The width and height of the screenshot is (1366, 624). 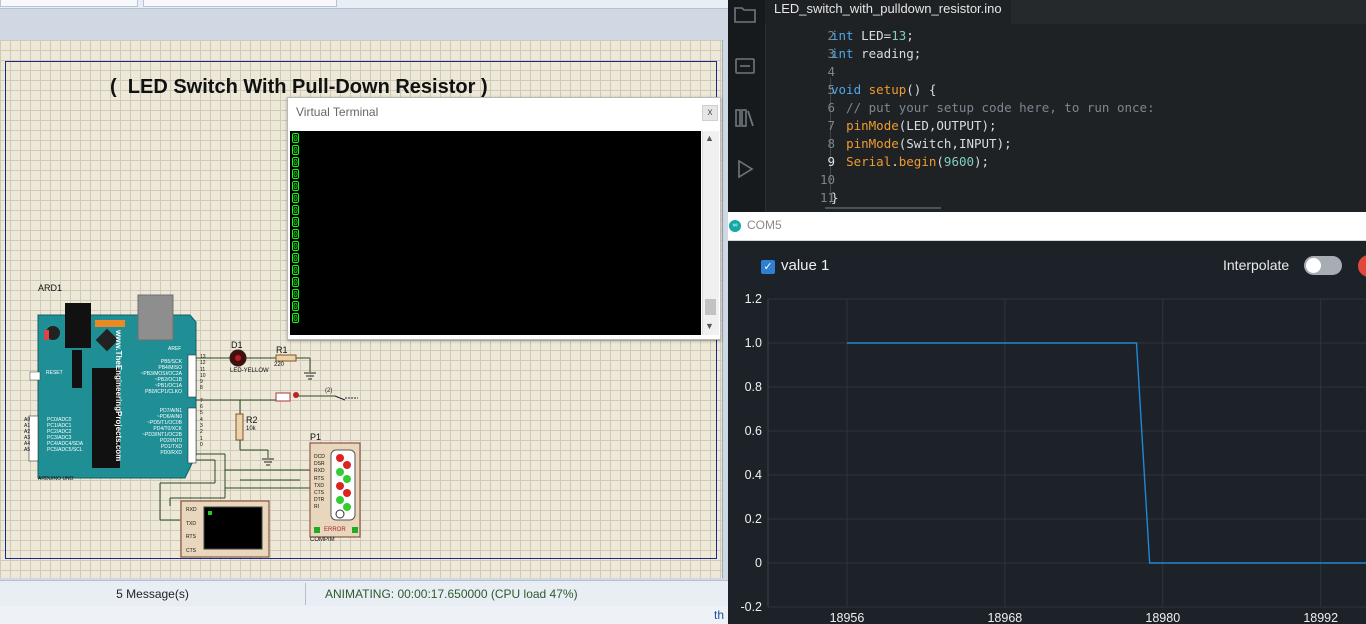 What do you see at coordinates (239, 427) in the screenshot?
I see `resistor-r2` at bounding box center [239, 427].